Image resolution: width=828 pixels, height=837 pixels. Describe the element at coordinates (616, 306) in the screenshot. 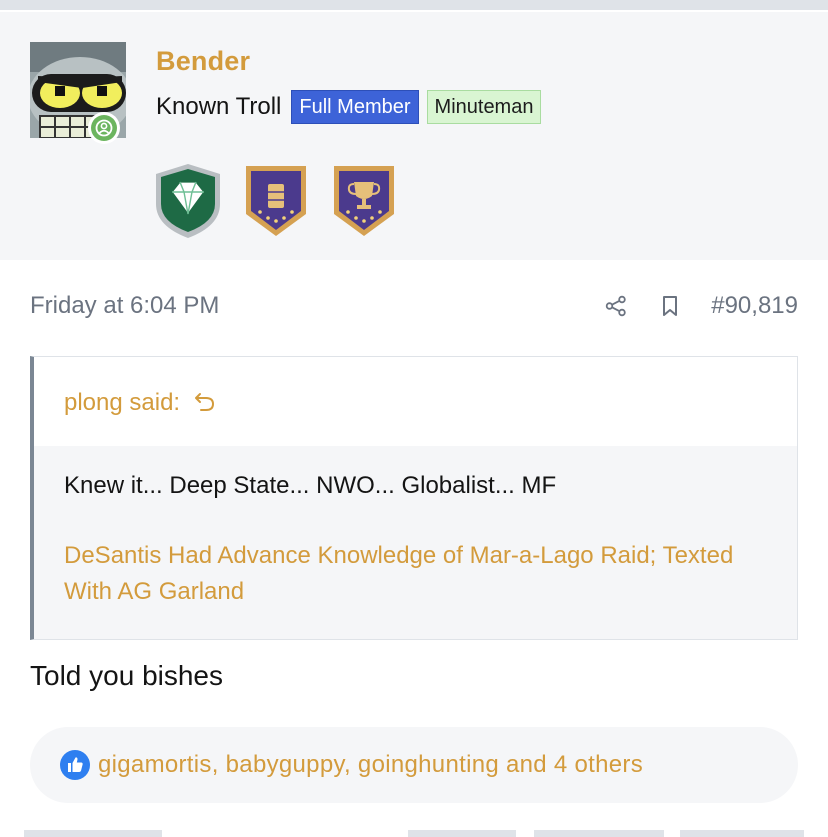

I see `share-icon` at that location.